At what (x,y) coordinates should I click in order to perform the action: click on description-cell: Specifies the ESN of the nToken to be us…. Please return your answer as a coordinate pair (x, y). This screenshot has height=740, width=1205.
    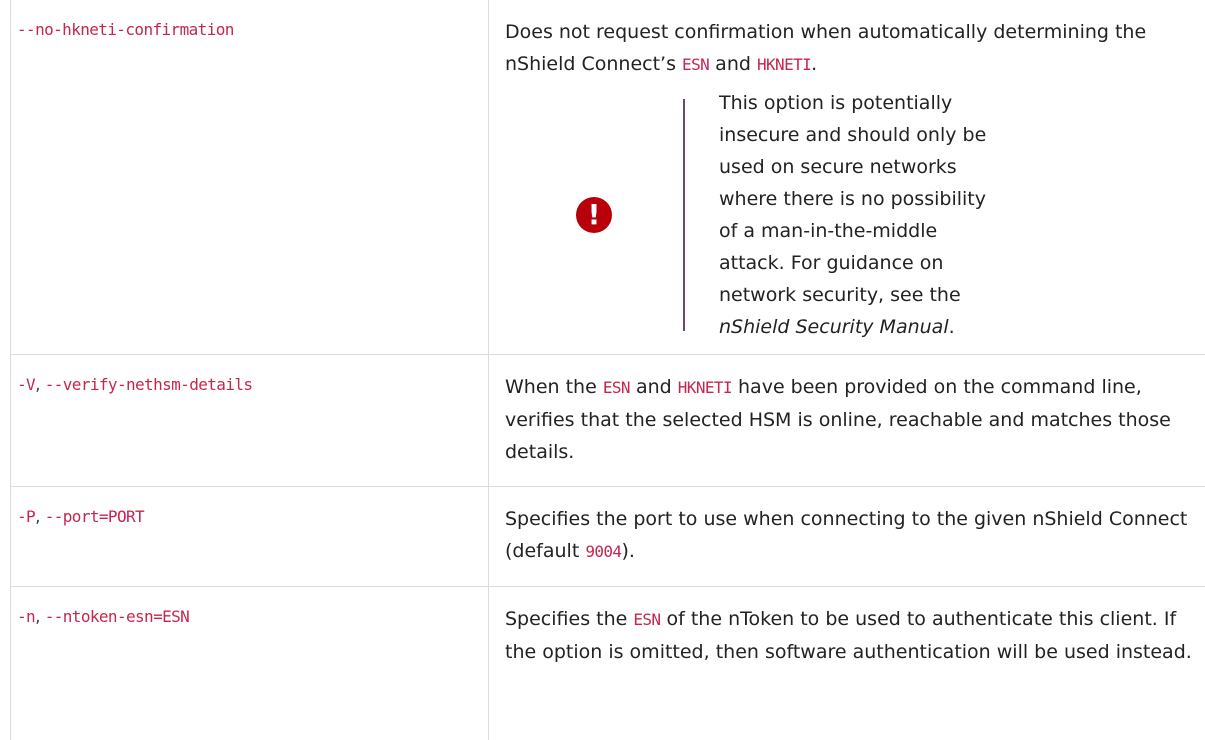
    Looking at the image, I should click on (846, 662).